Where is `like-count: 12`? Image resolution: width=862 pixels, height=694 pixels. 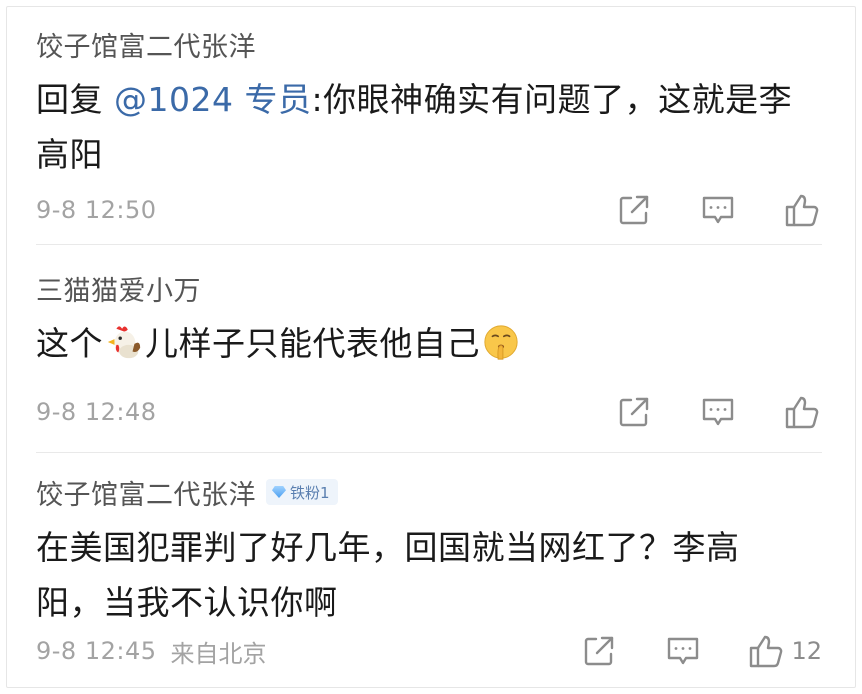 like-count: 12 is located at coordinates (806, 651).